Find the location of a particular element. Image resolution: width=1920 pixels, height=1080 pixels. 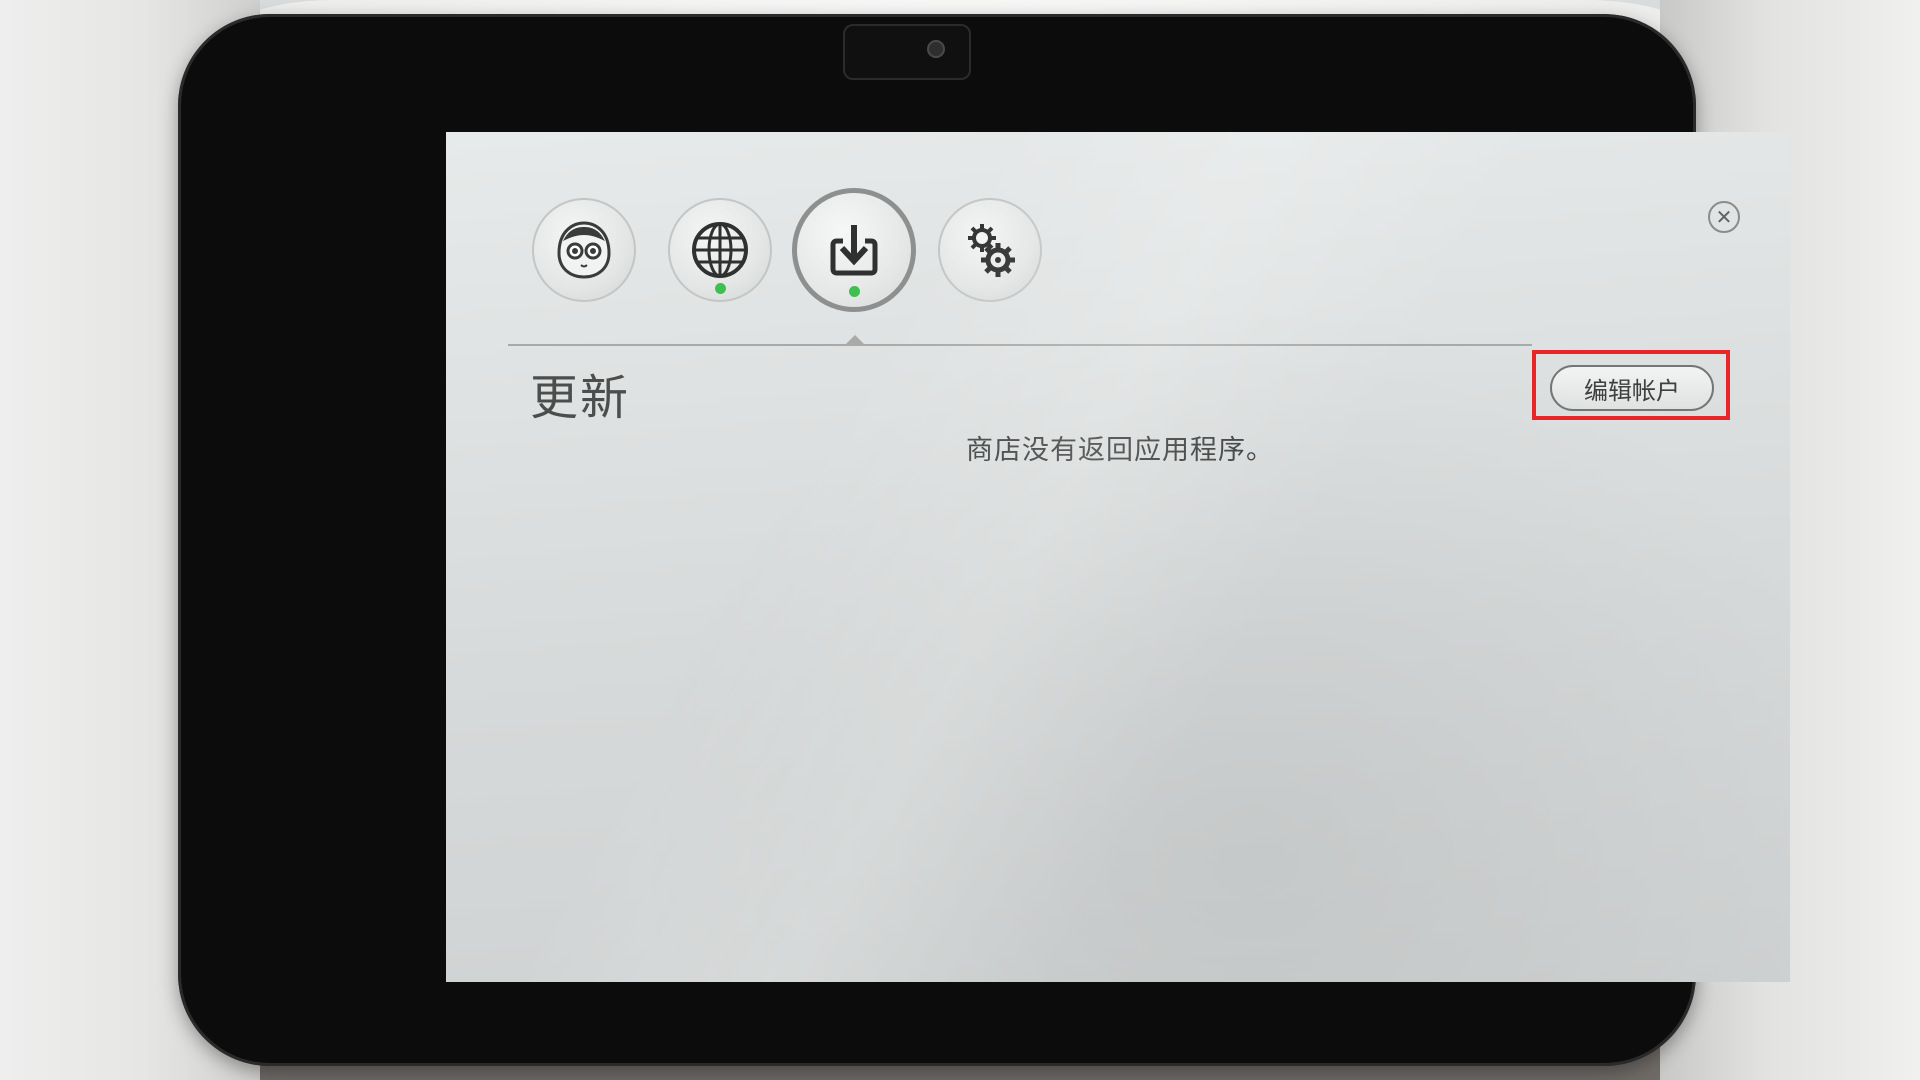

tab-settings is located at coordinates (990, 250).